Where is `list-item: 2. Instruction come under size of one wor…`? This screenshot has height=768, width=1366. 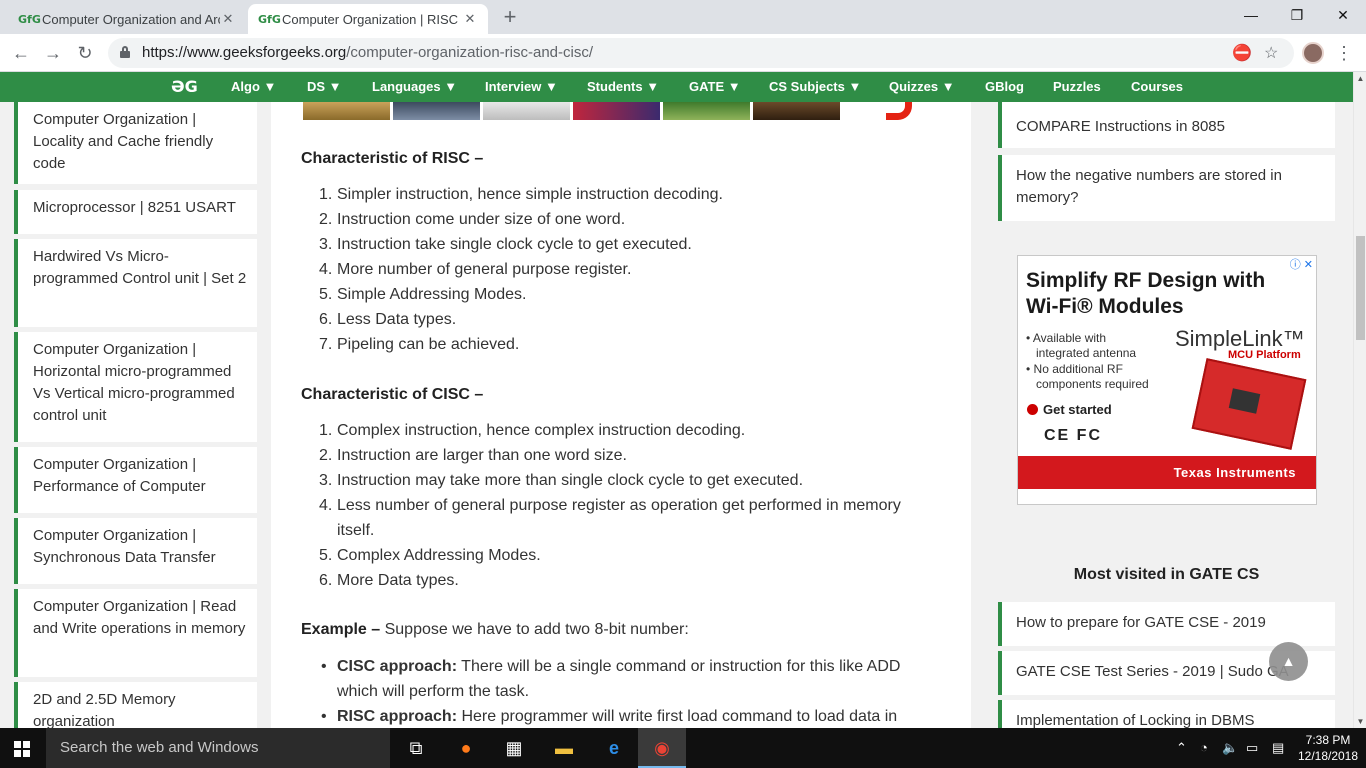
list-item: 2. Instruction come under size of one wor… is located at coordinates (472, 219).